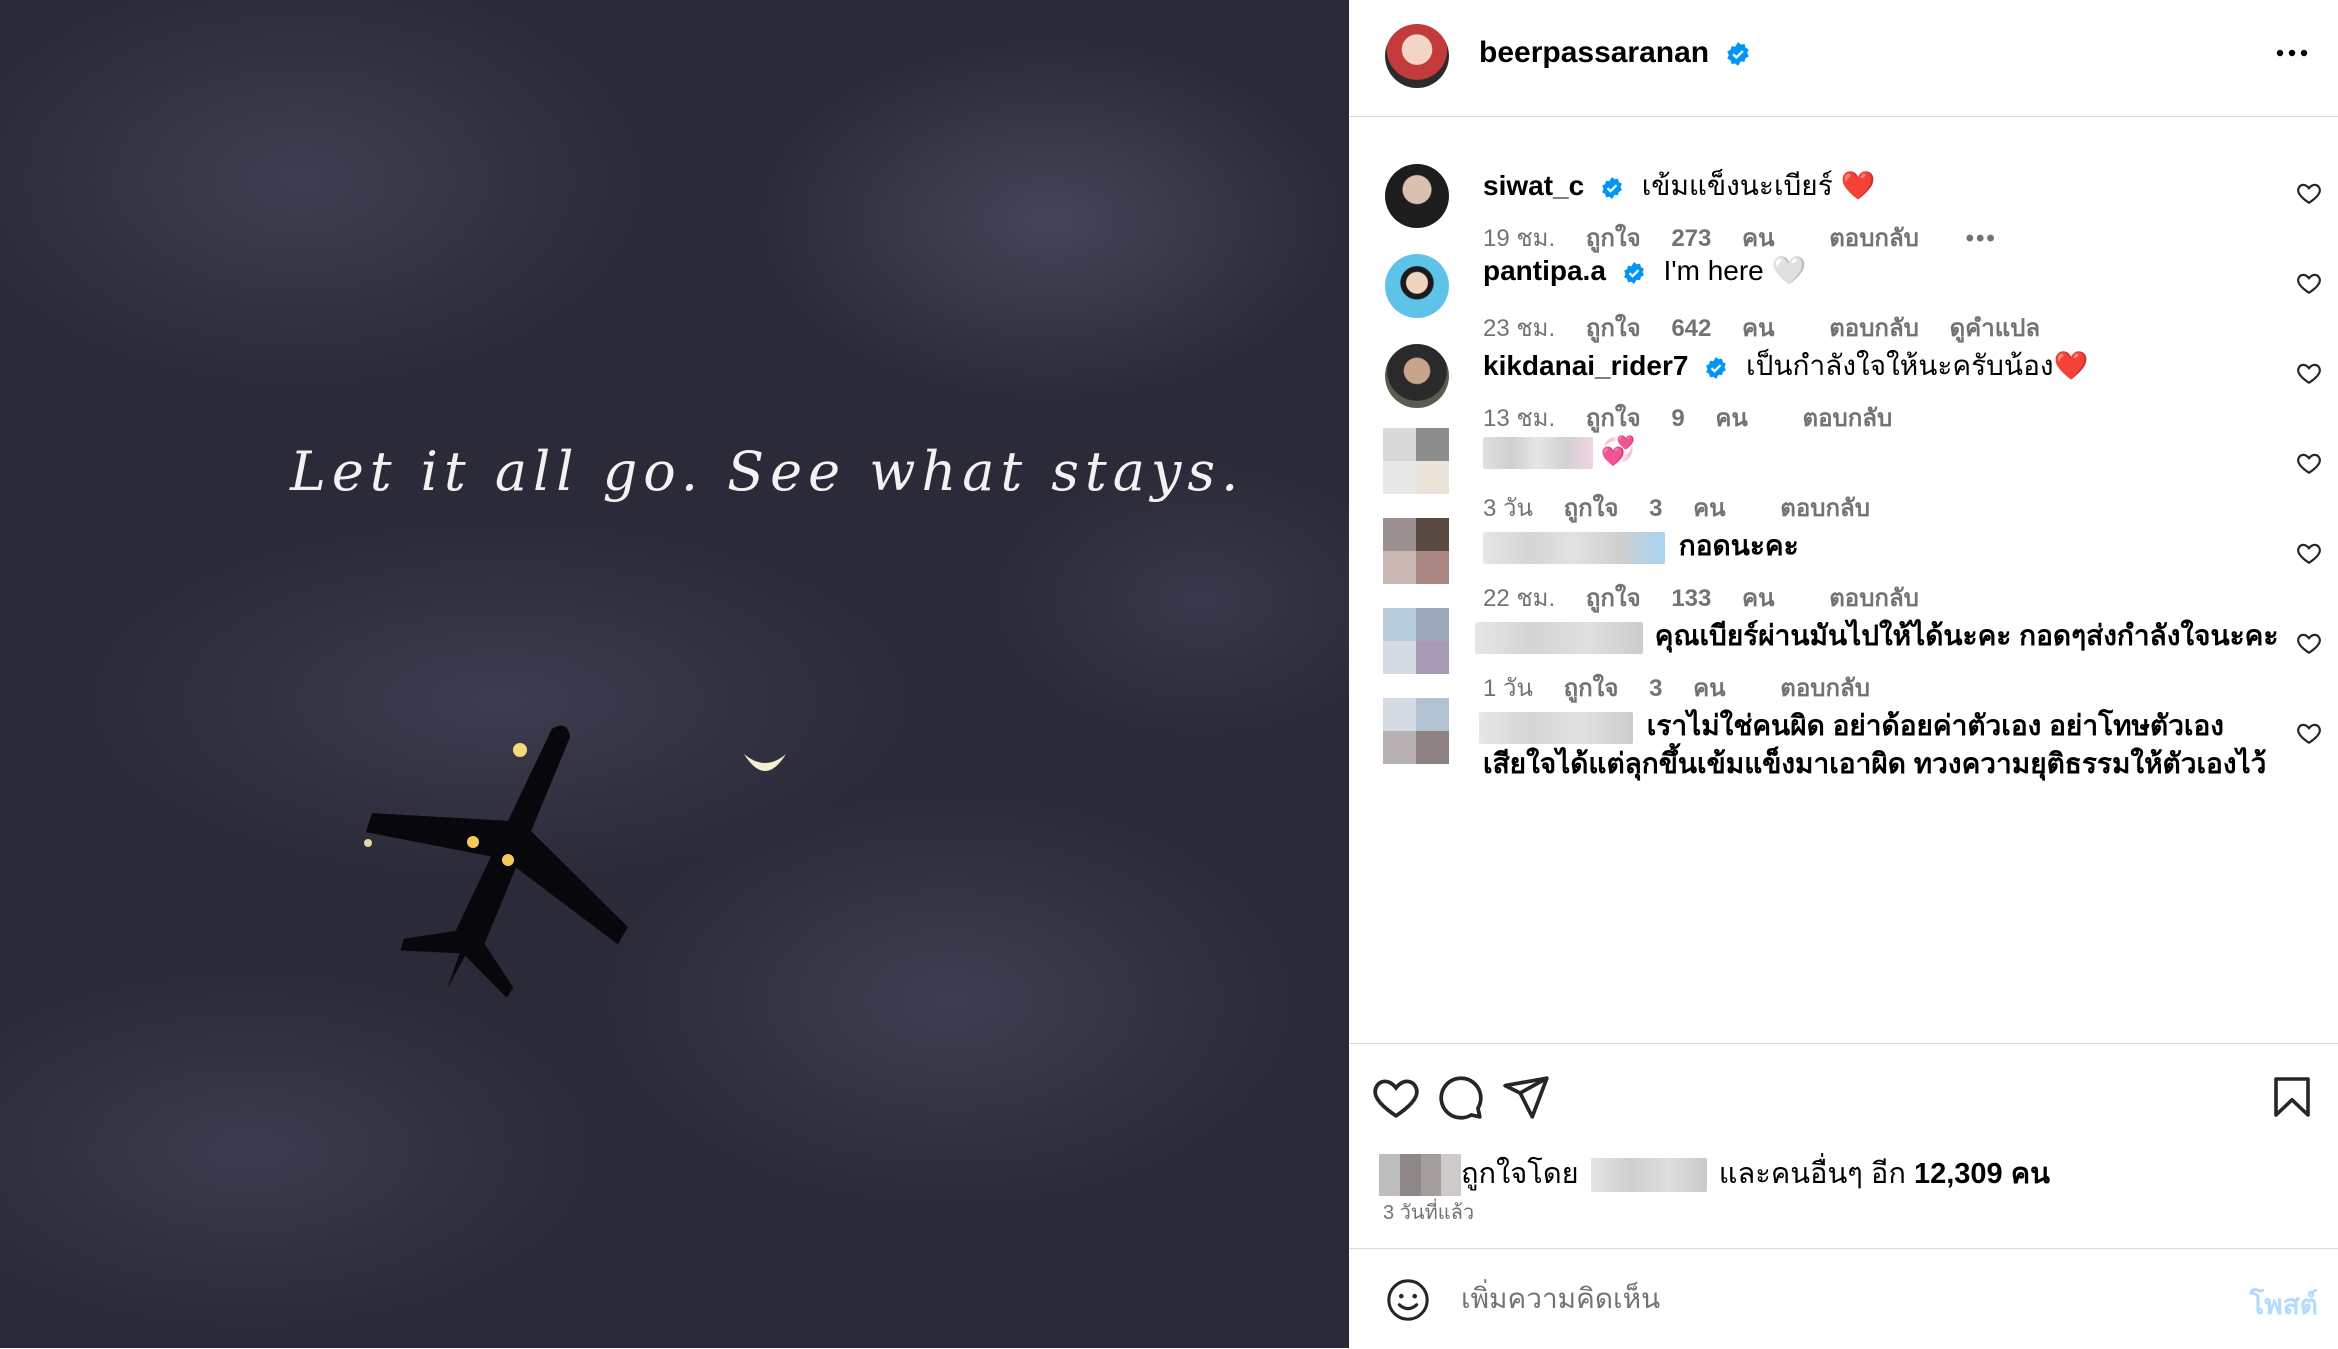 This screenshot has width=2338, height=1349. I want to click on commenter-avatar, so click(1416, 731).